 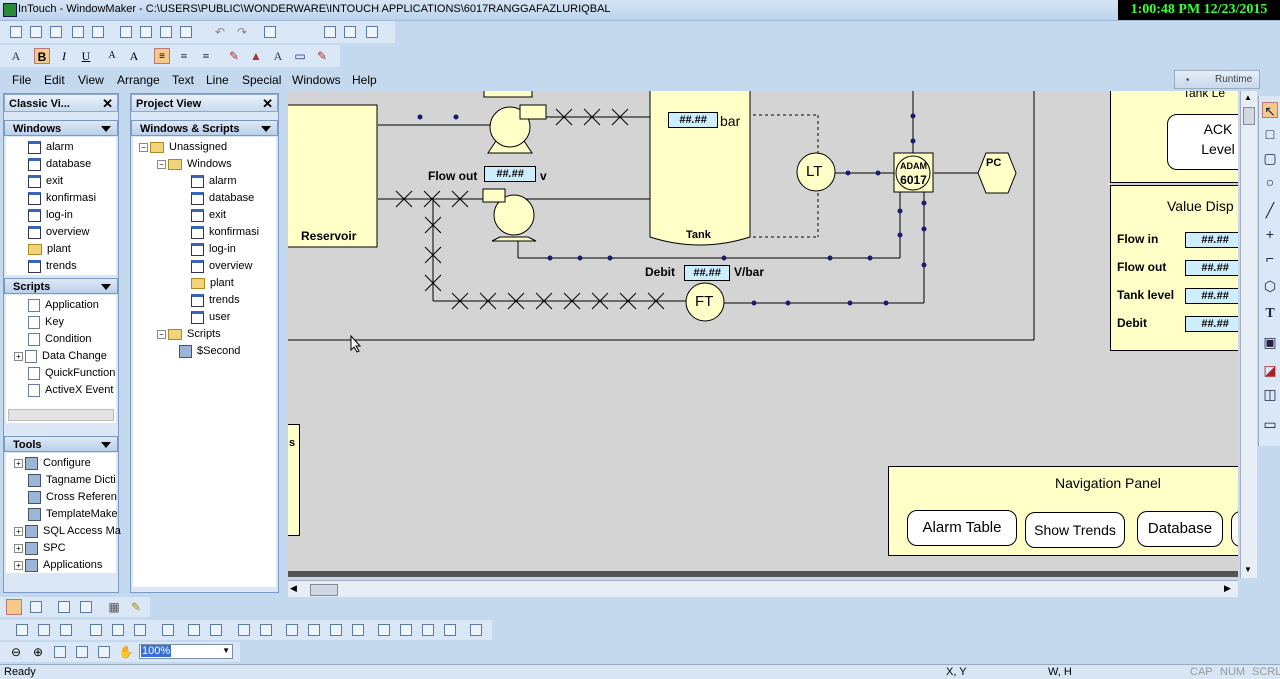 I want to click on hv-line-icon: +, so click(x=1270, y=234).